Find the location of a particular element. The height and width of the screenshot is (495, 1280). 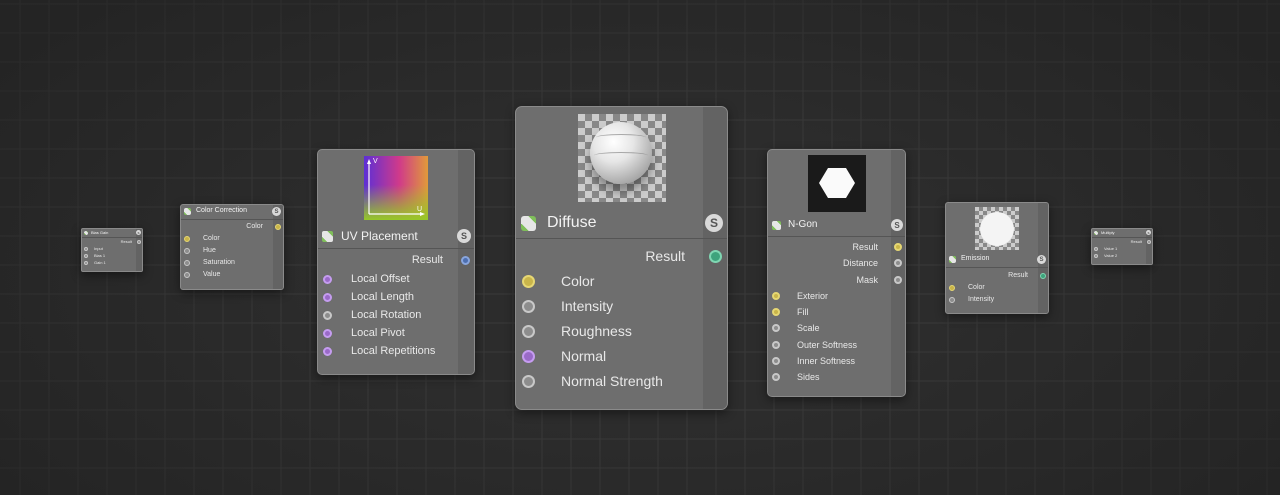

input-port-value is located at coordinates (187, 275).